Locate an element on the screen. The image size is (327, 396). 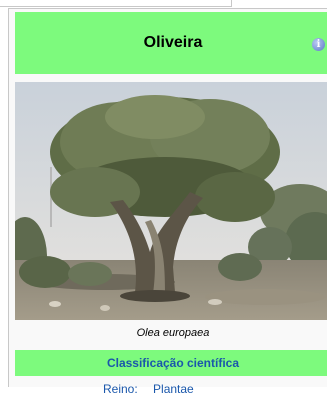
kingdom-label: Reino: is located at coordinates (120, 389).